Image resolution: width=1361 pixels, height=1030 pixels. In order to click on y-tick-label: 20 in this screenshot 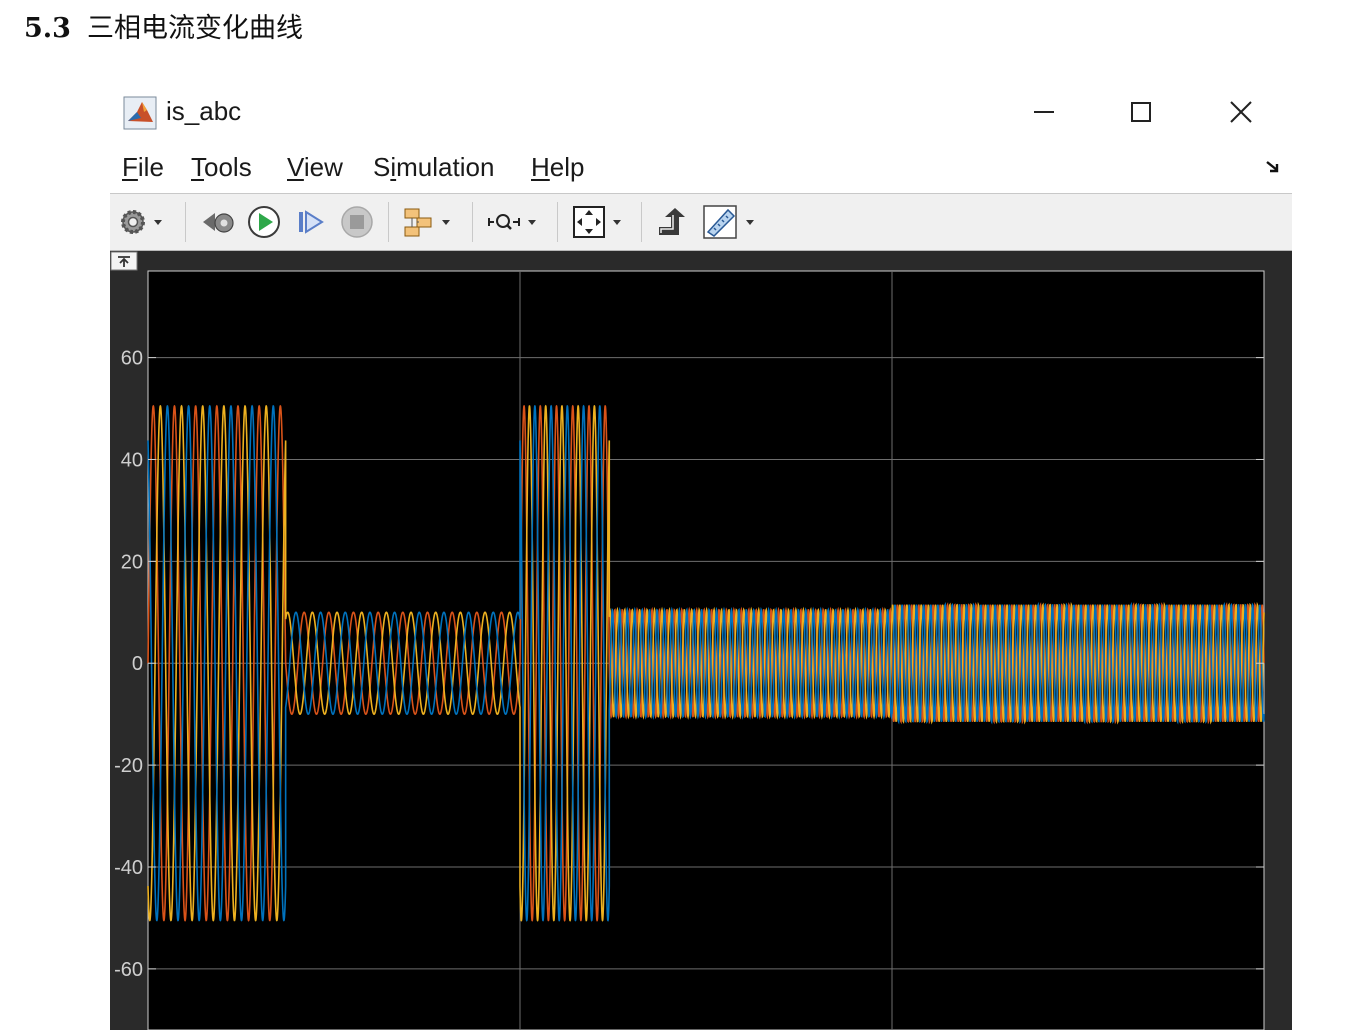, I will do `click(132, 562)`.